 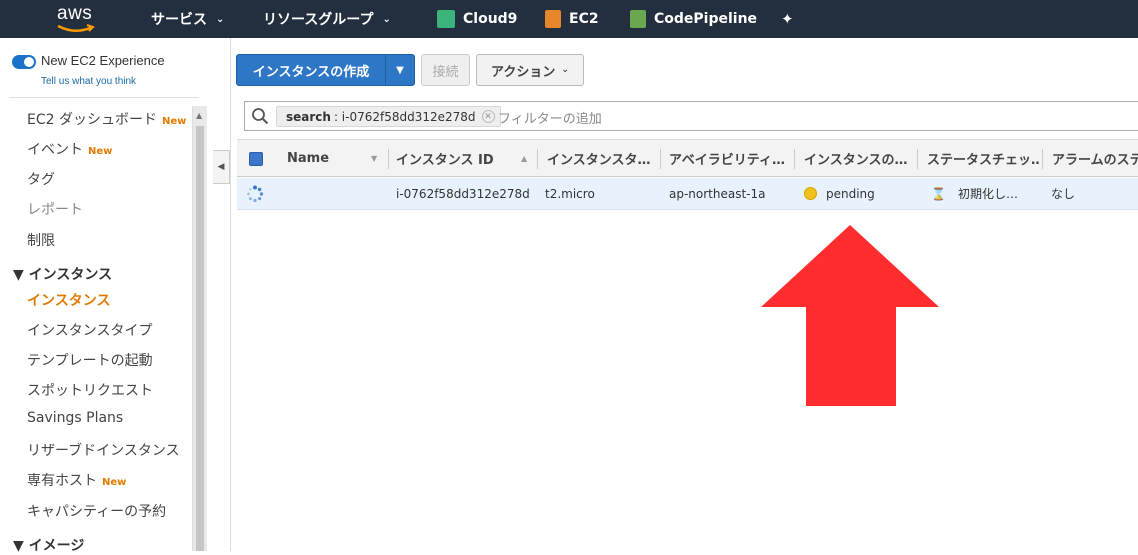 I want to click on sidebar-item-label: 制限, so click(x=41, y=241).